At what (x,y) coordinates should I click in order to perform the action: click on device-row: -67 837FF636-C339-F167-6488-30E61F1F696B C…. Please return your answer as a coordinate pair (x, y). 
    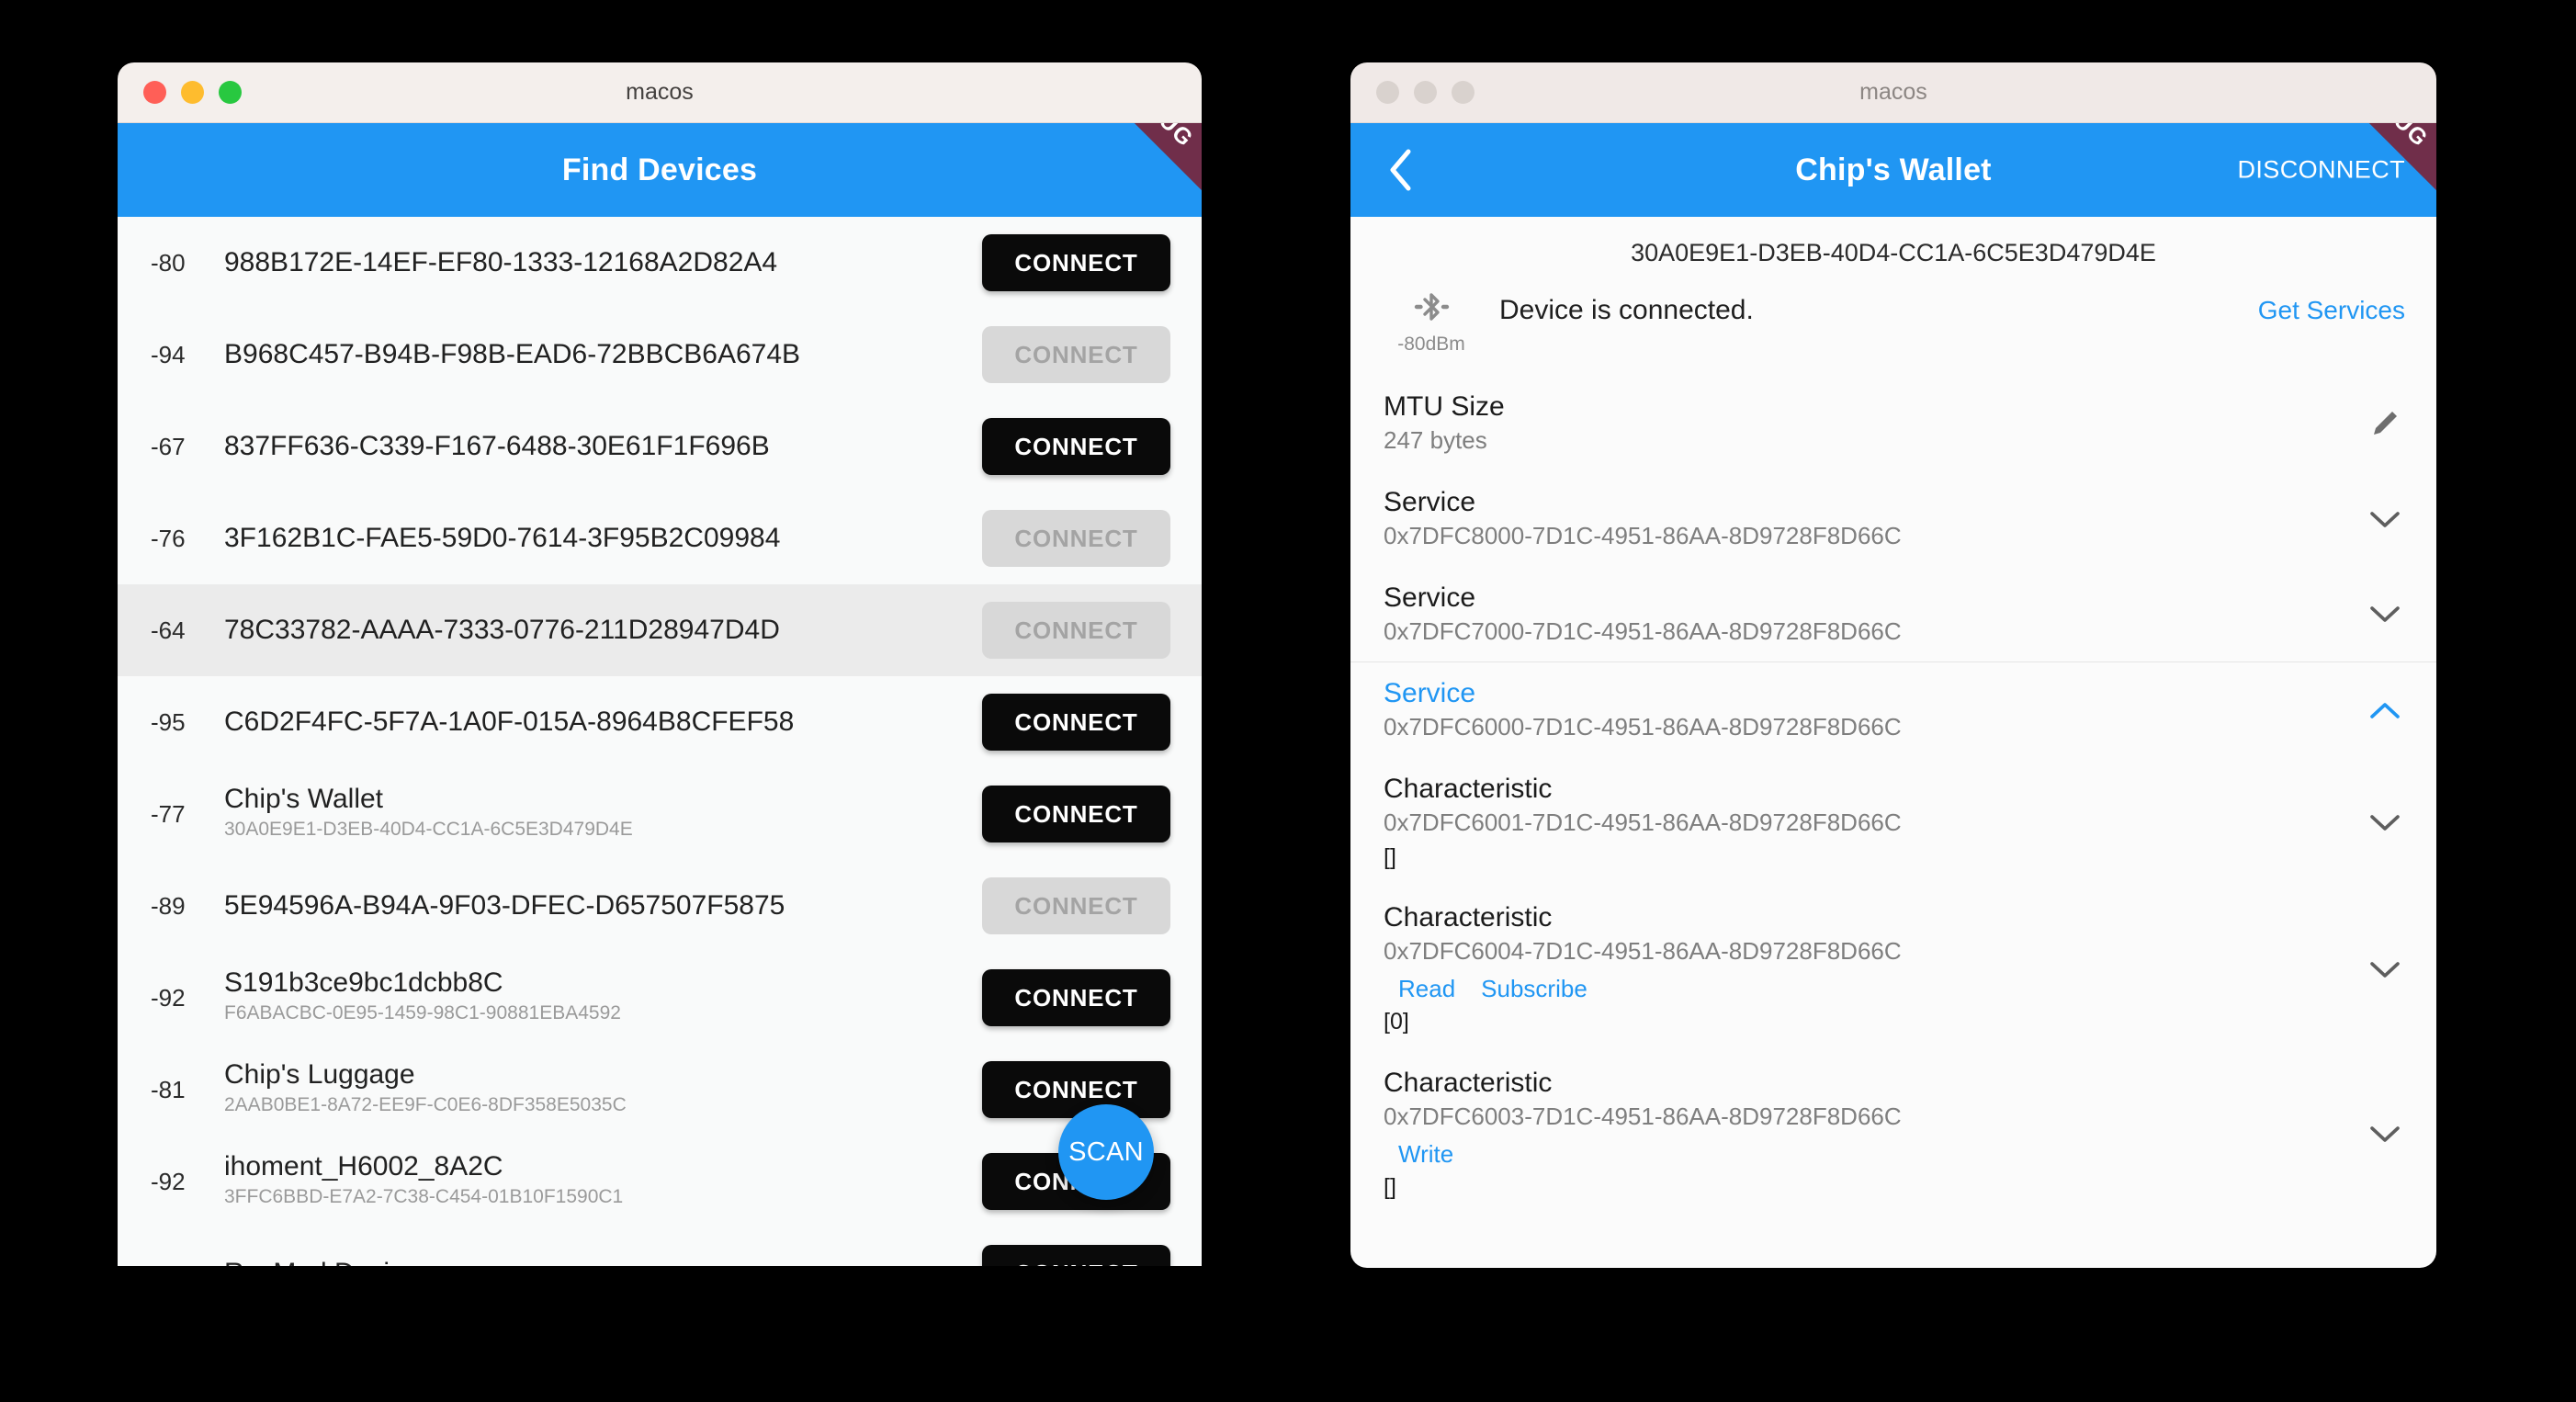
    Looking at the image, I should click on (660, 446).